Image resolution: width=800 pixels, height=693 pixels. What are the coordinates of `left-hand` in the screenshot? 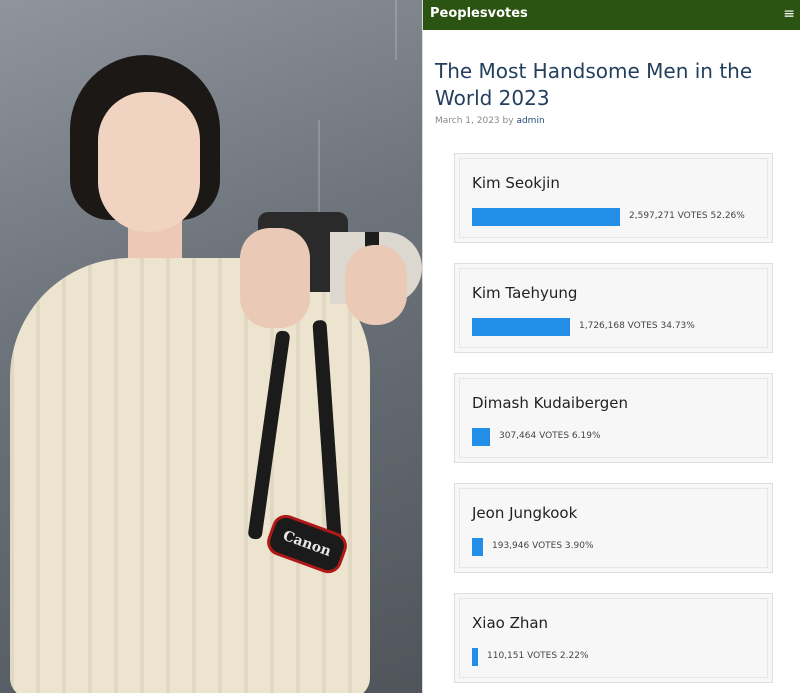 It's located at (275, 278).